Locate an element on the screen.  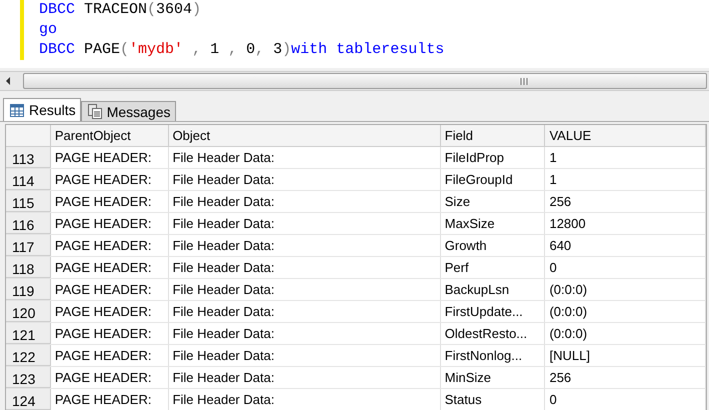
column-header: VALUE is located at coordinates (625, 135).